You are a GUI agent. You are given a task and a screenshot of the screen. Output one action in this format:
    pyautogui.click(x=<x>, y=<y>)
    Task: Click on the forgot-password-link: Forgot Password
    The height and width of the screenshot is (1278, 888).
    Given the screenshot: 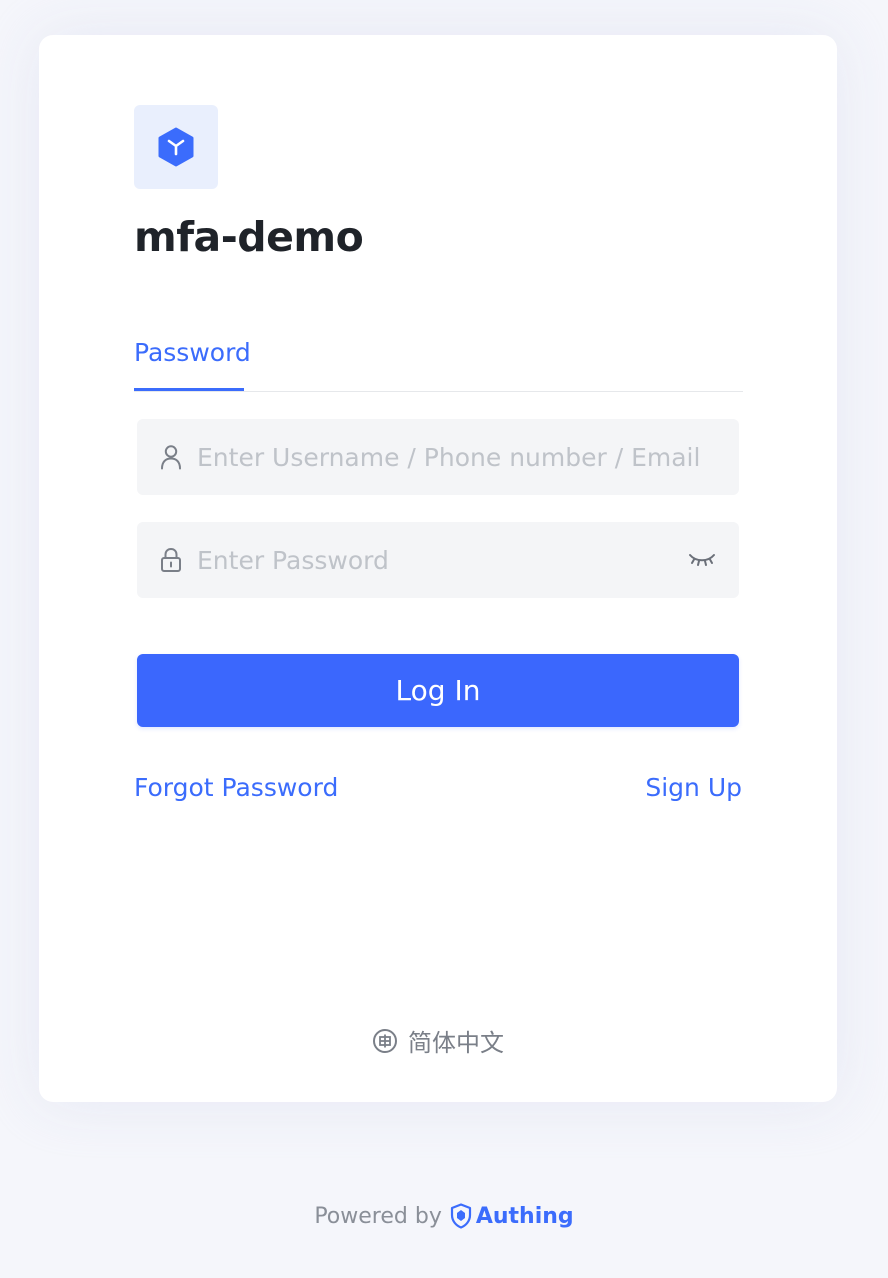 What is the action you would take?
    pyautogui.click(x=236, y=788)
    